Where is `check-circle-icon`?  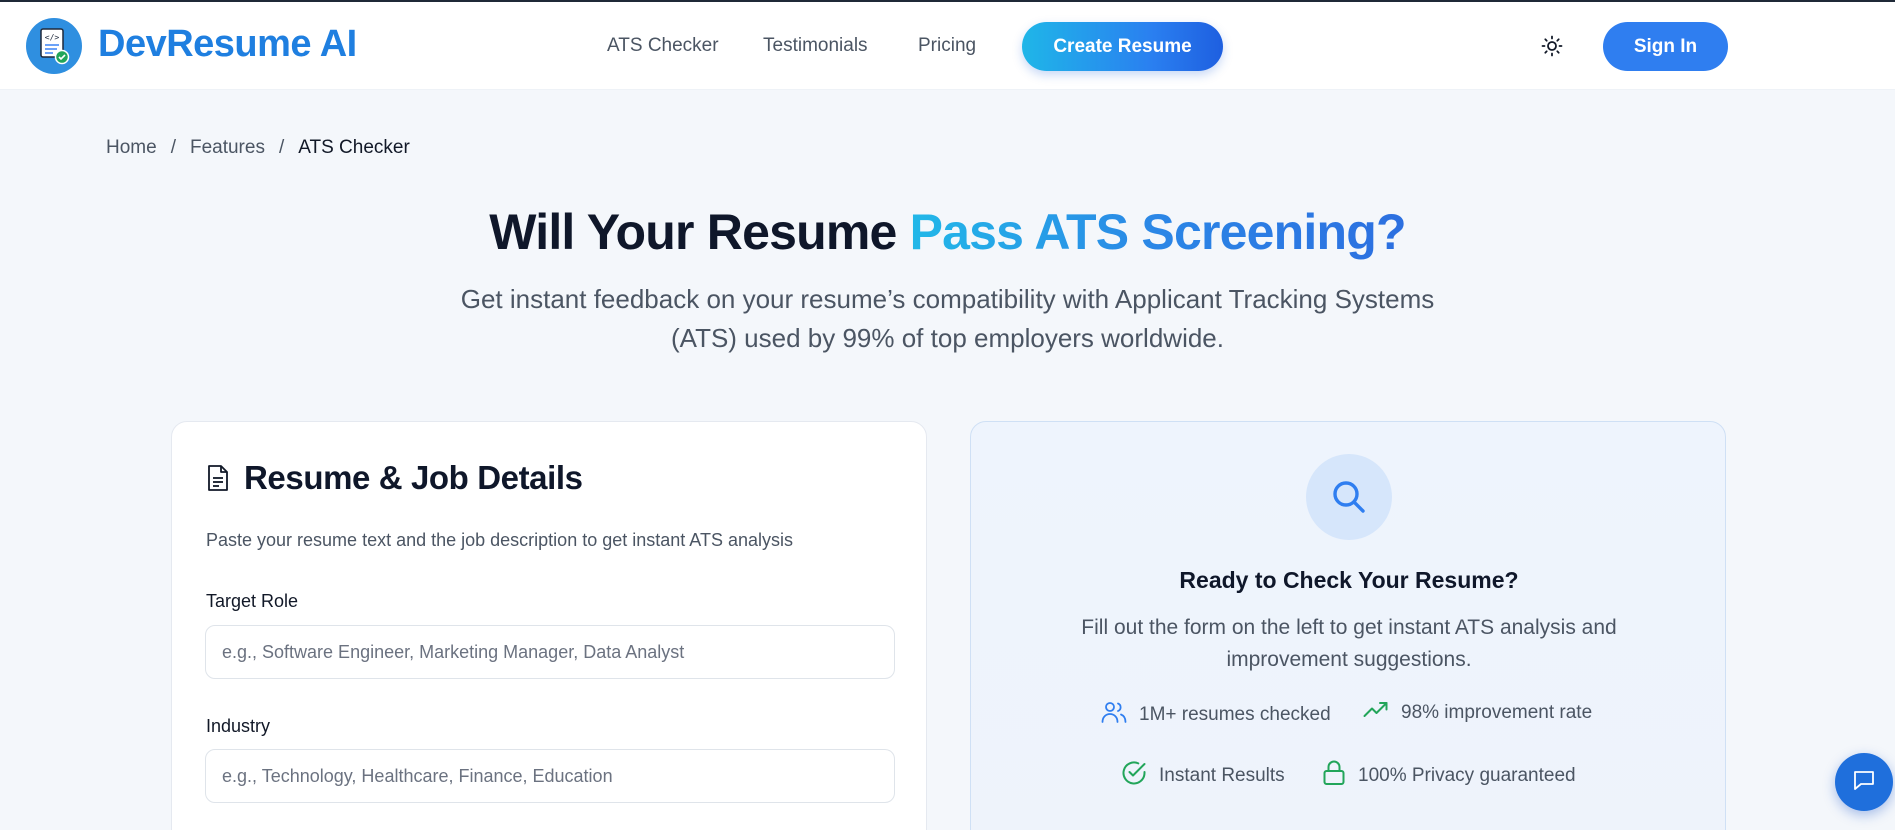
check-circle-icon is located at coordinates (1134, 776).